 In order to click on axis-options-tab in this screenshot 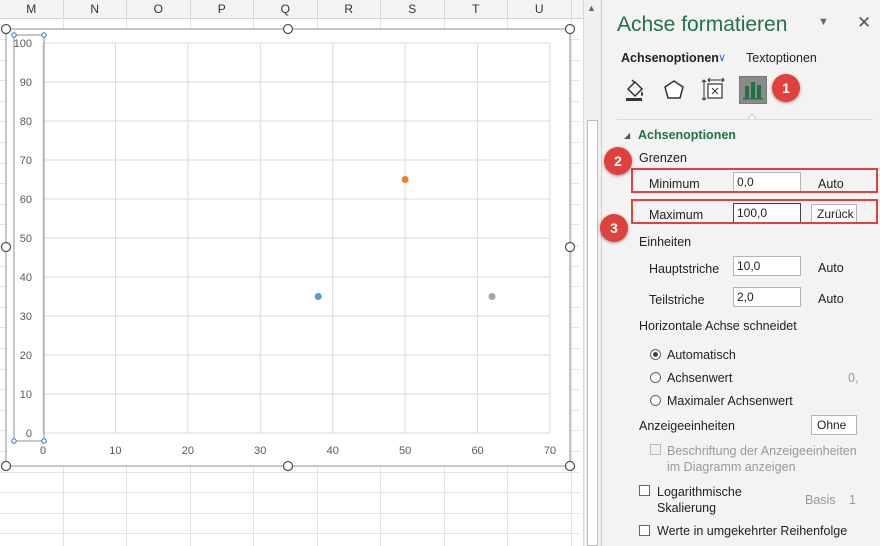, I will do `click(753, 90)`.